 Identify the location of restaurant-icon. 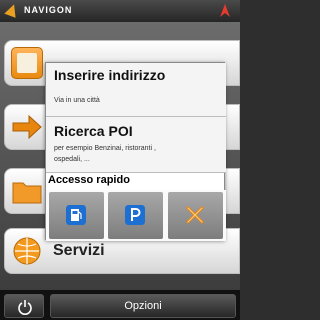
(195, 215).